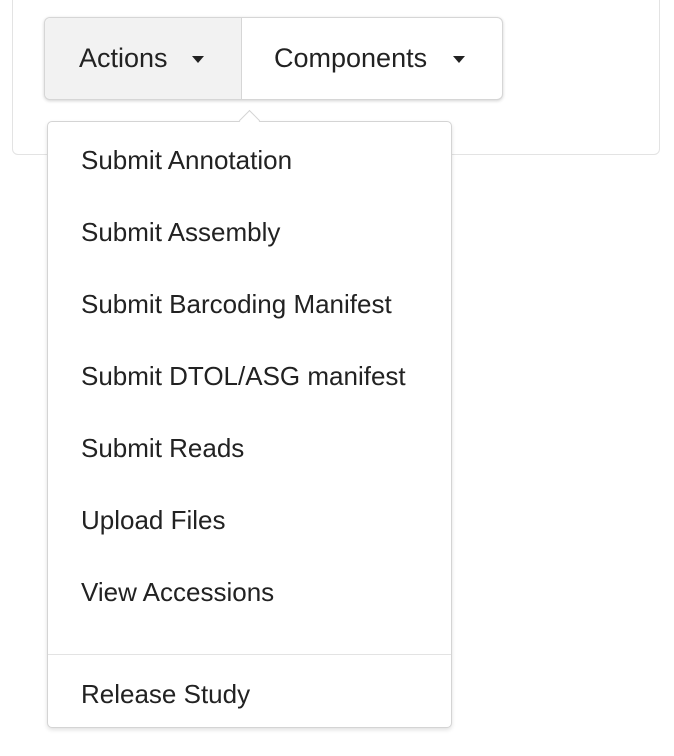  Describe the element at coordinates (162, 448) in the screenshot. I see `menu-item-submit-reads: Submit Reads` at that location.